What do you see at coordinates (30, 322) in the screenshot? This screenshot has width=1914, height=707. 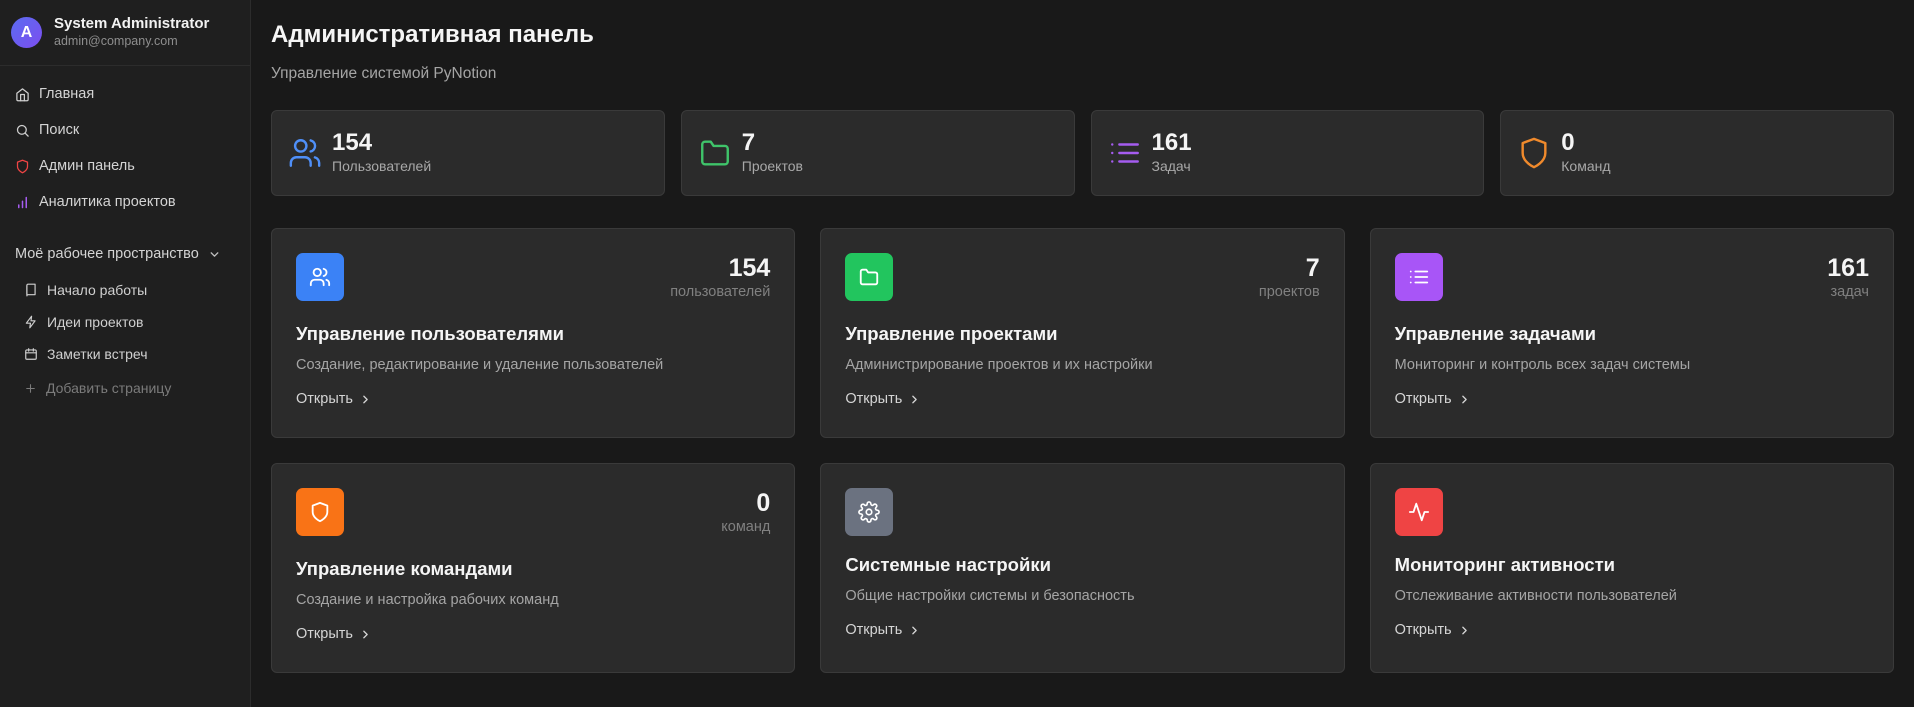 I see `lightning-icon` at bounding box center [30, 322].